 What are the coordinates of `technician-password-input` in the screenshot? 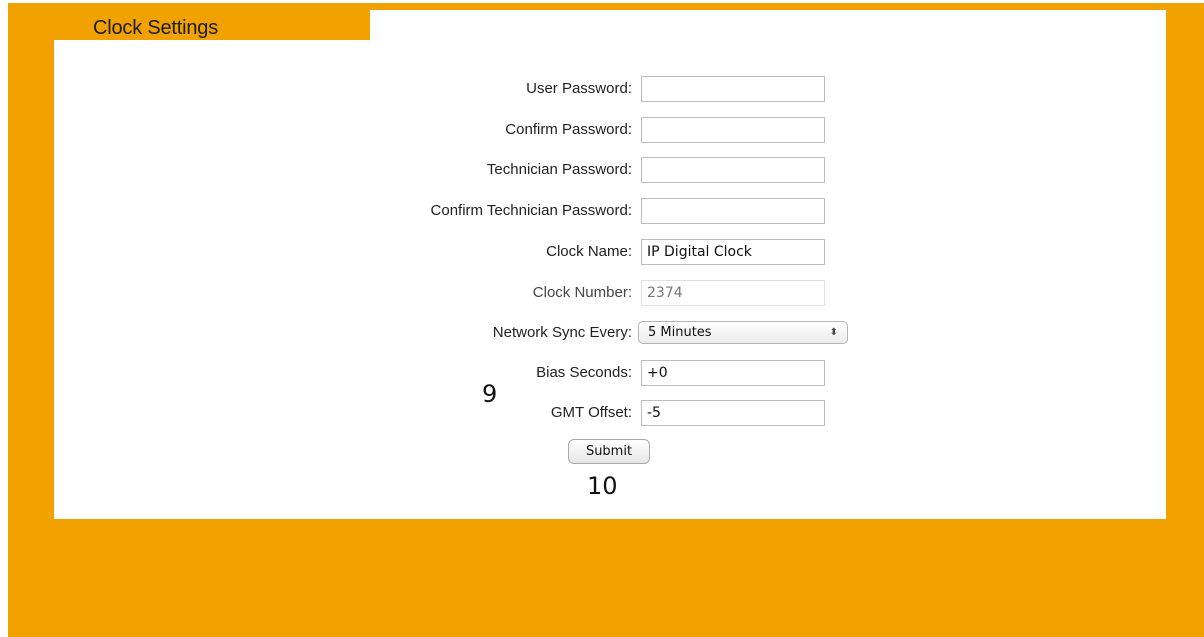 It's located at (733, 170).